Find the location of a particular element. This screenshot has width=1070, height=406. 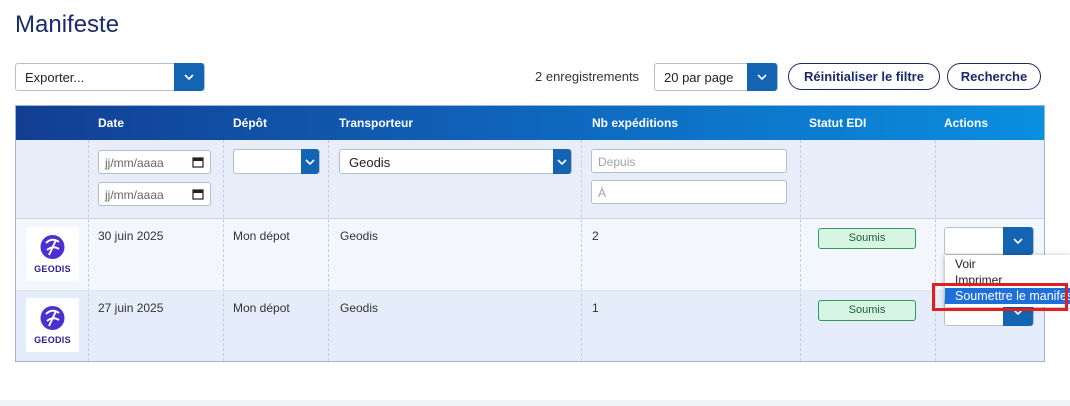

cell-date: 30 juin 2025 is located at coordinates (131, 236).